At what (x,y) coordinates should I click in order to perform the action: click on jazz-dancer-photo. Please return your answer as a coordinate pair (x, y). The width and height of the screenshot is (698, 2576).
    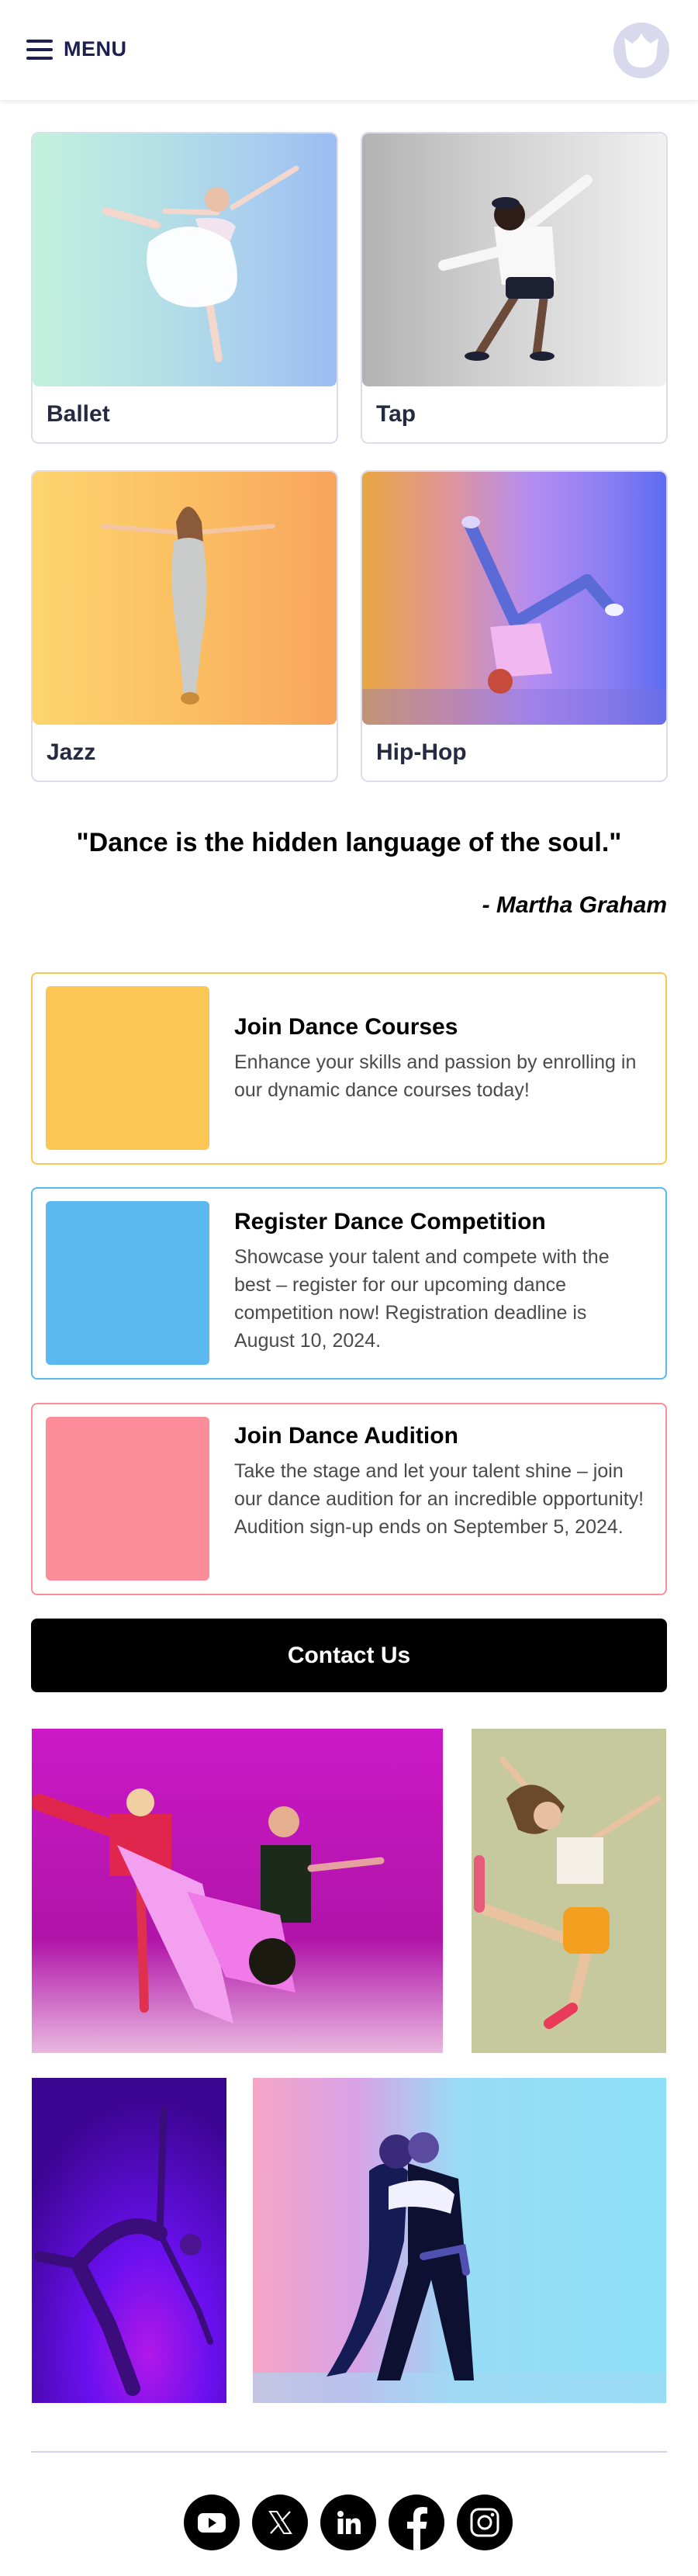
    Looking at the image, I should click on (185, 598).